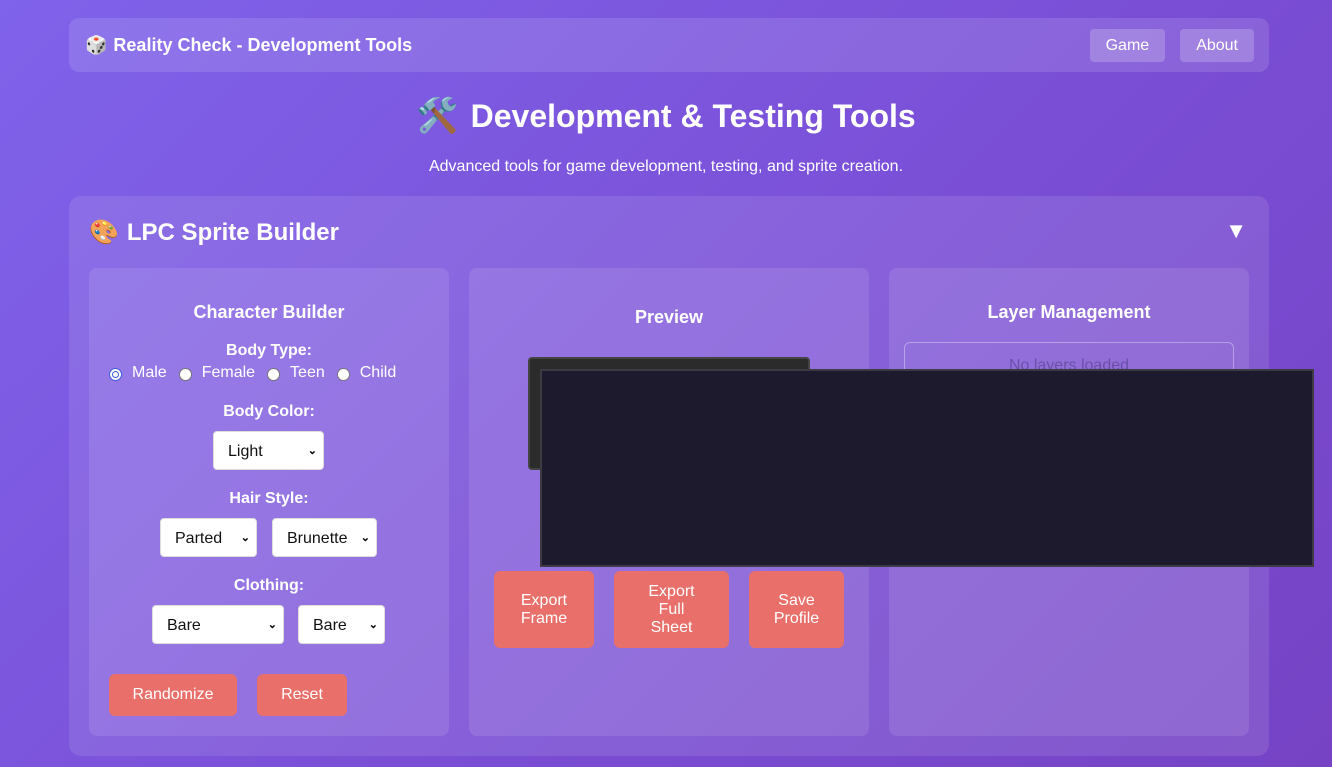 The height and width of the screenshot is (767, 1332). I want to click on hair-color-select: Brunette ⌄, so click(324, 537).